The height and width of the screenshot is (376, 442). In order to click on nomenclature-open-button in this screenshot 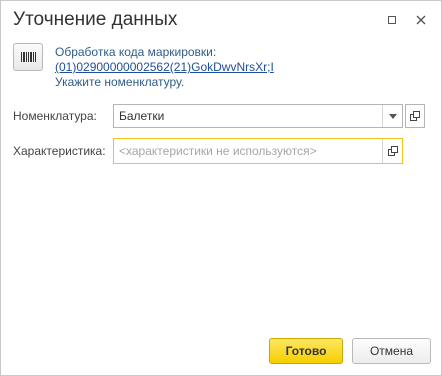, I will do `click(415, 116)`.